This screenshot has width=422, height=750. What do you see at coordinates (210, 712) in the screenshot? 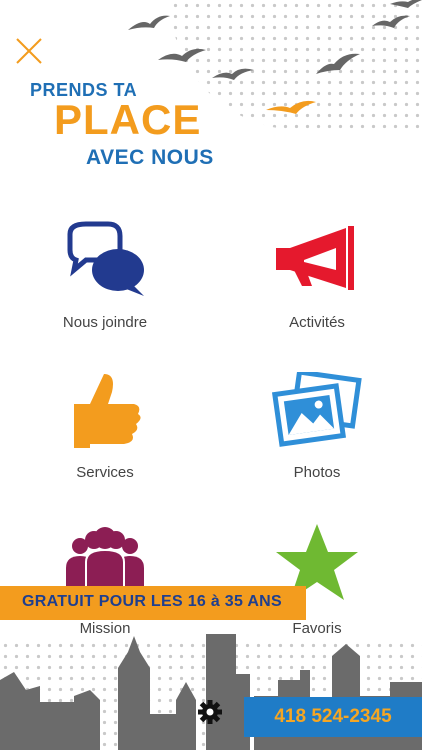
I see `gear-icon` at bounding box center [210, 712].